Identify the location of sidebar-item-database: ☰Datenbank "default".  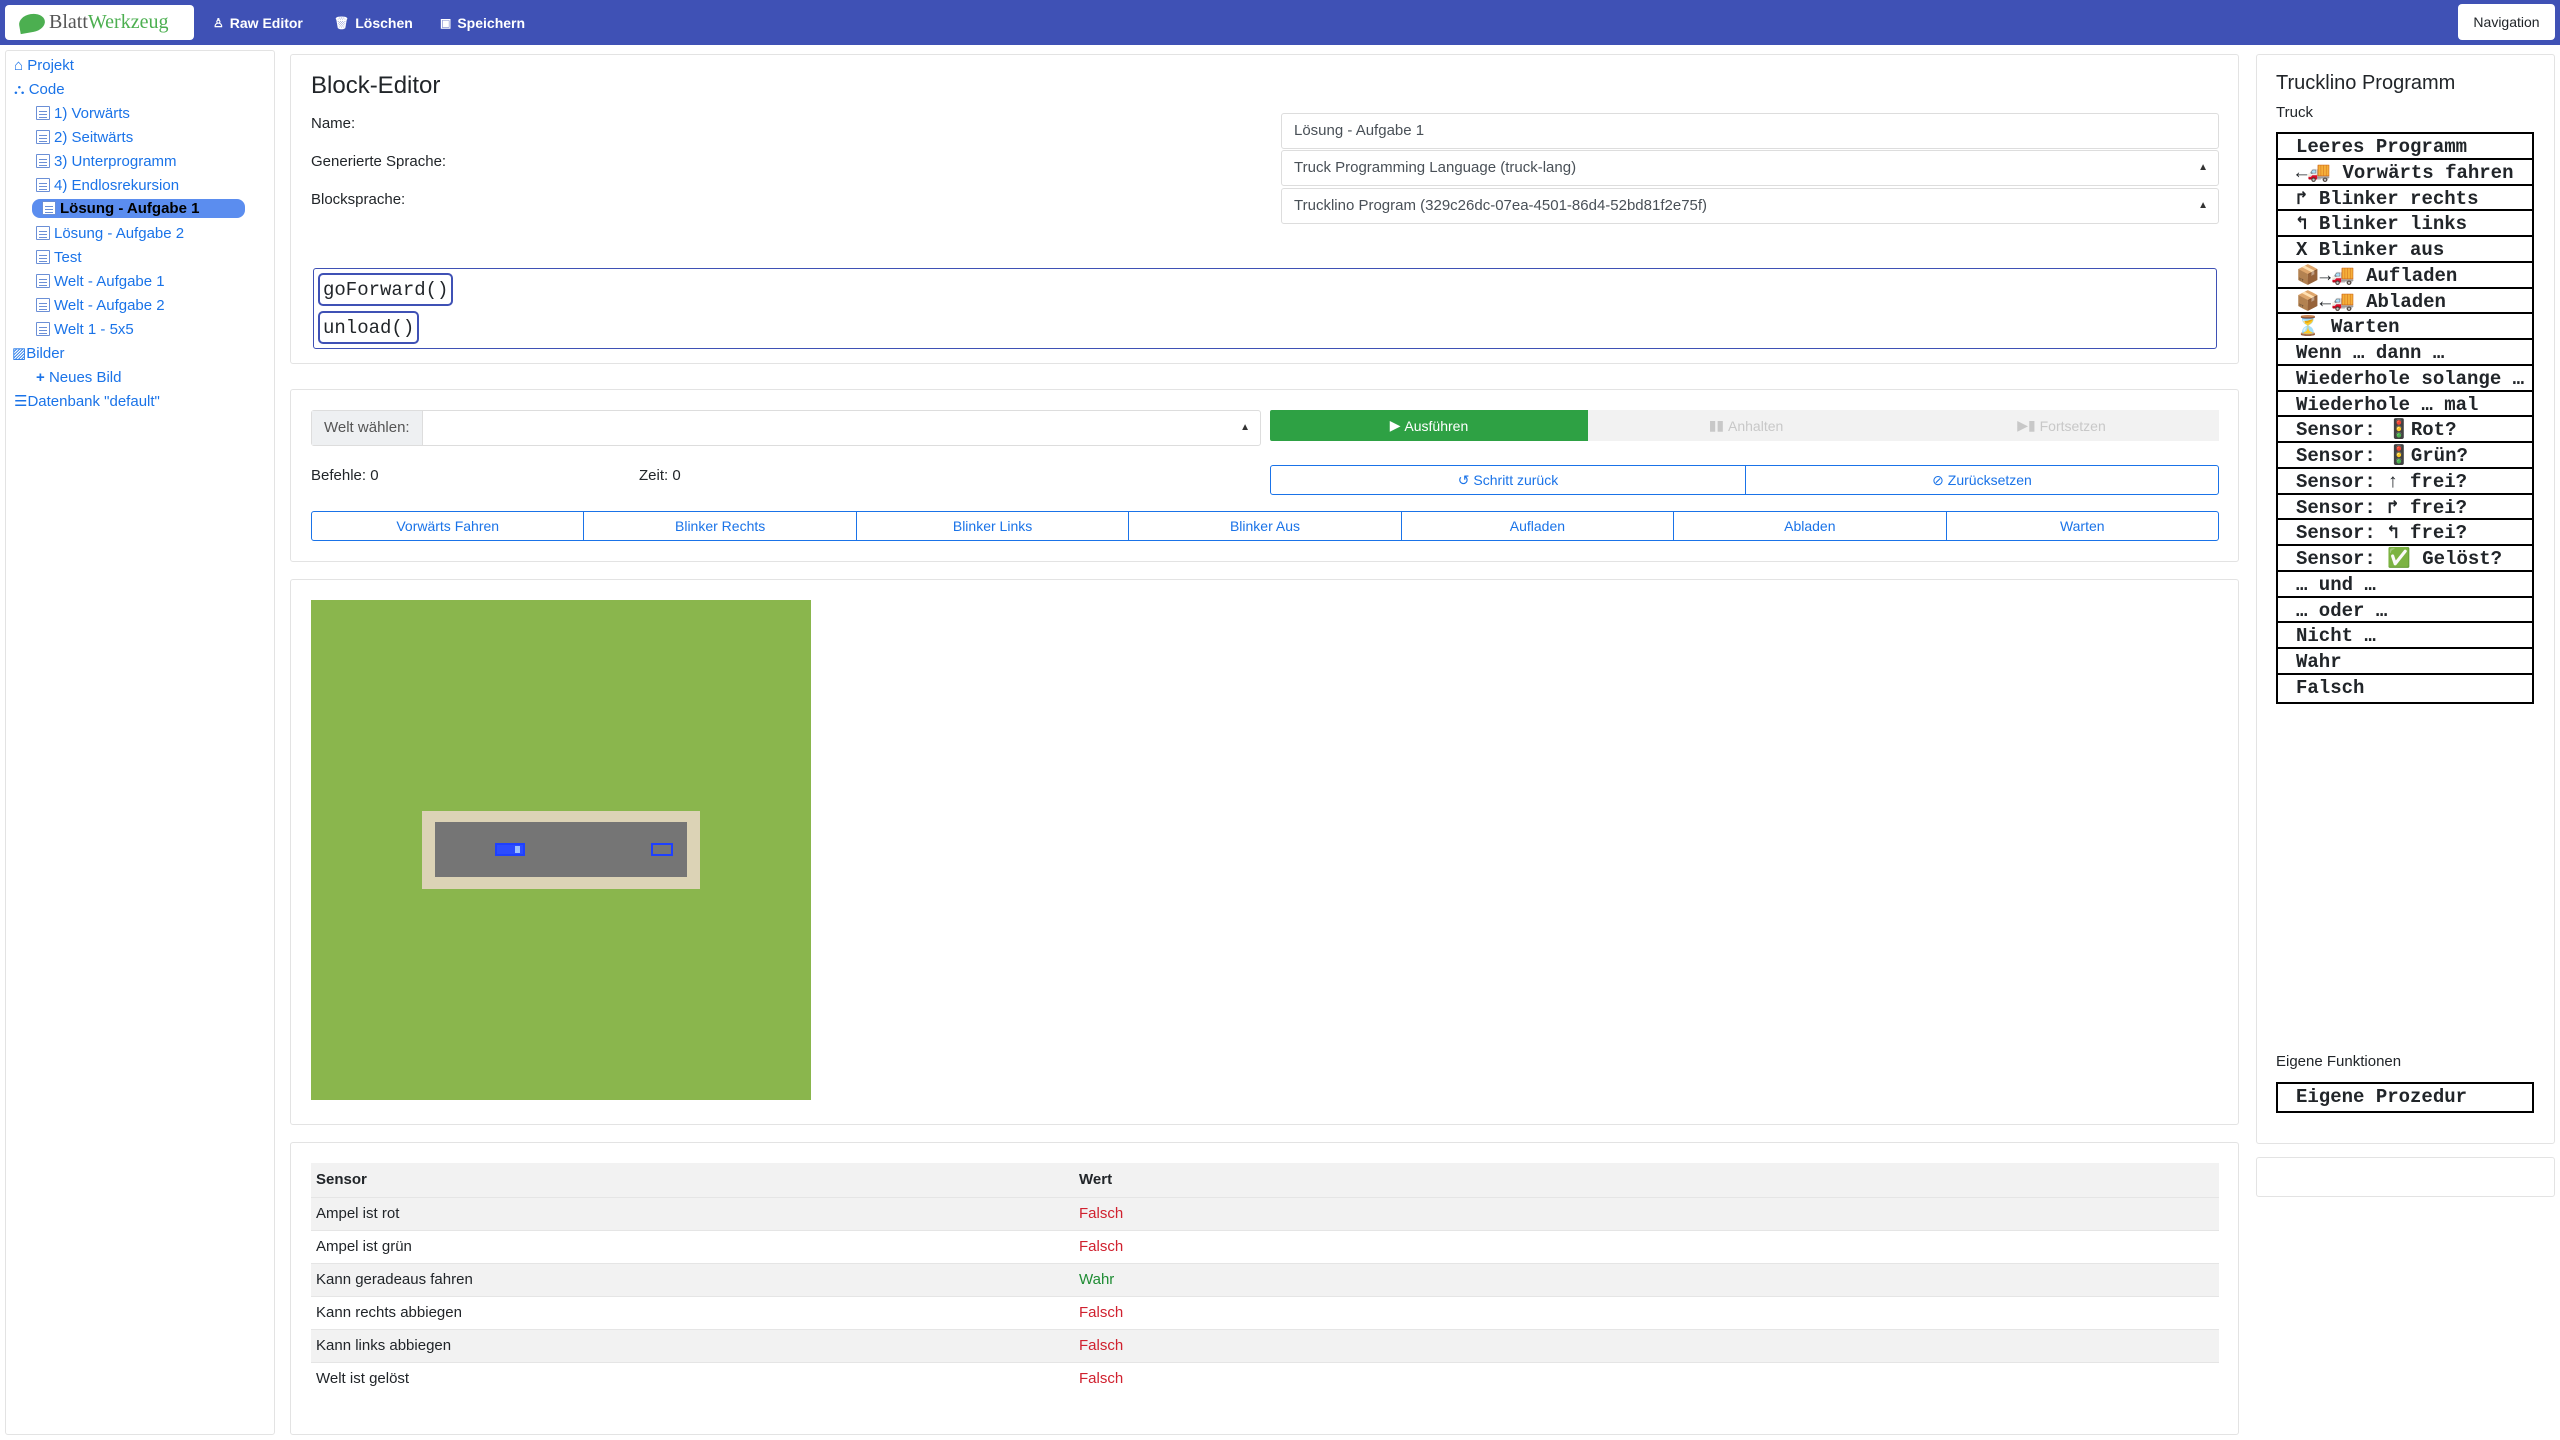
(87, 402).